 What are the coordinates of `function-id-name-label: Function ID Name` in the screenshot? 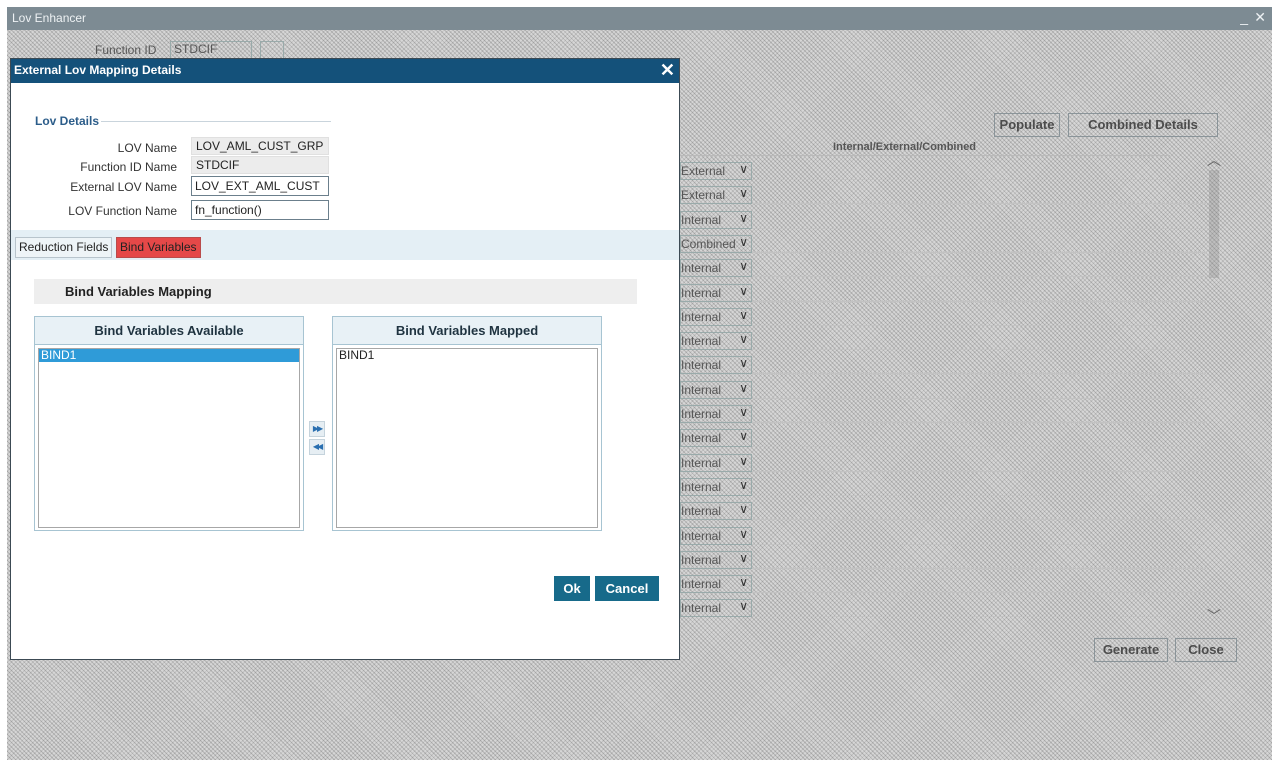 It's located at (128, 167).